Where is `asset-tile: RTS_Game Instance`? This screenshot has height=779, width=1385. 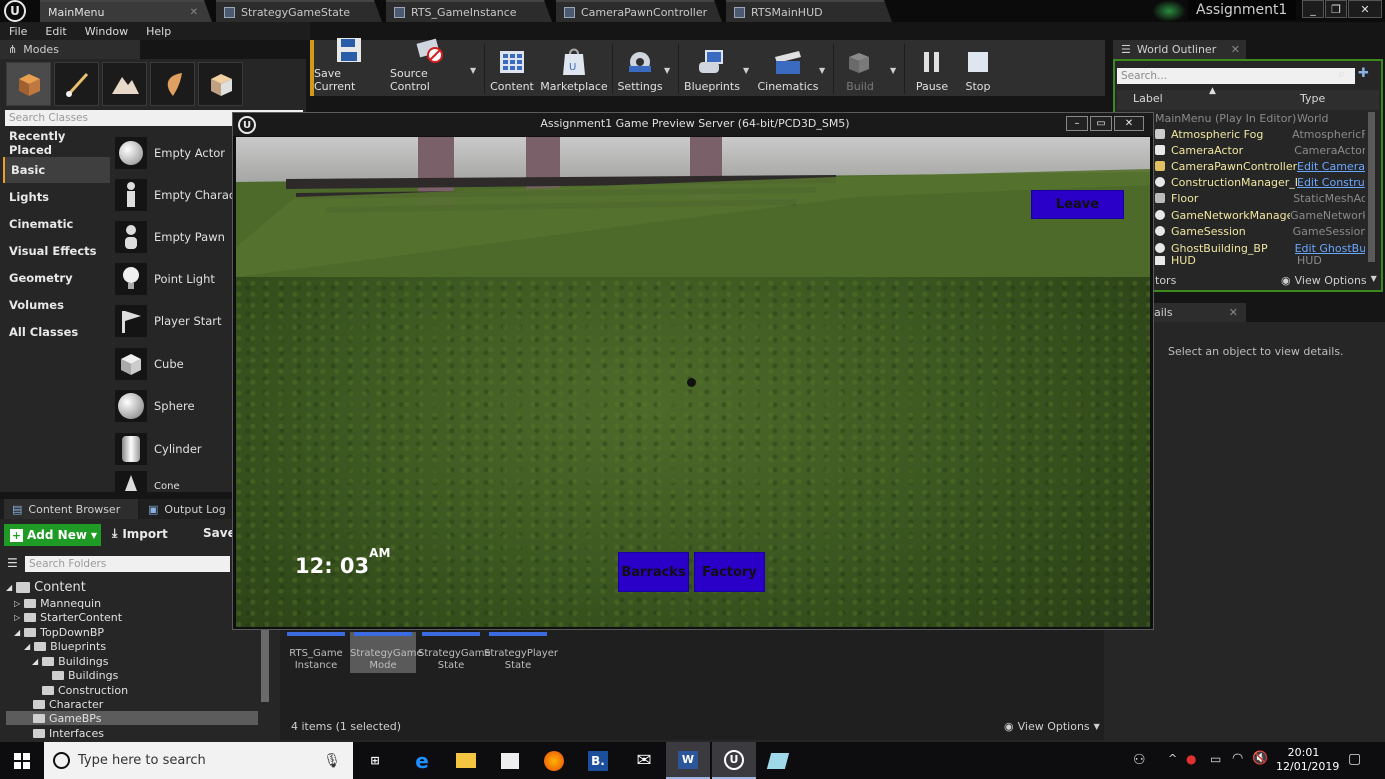 asset-tile: RTS_Game Instance is located at coordinates (316, 652).